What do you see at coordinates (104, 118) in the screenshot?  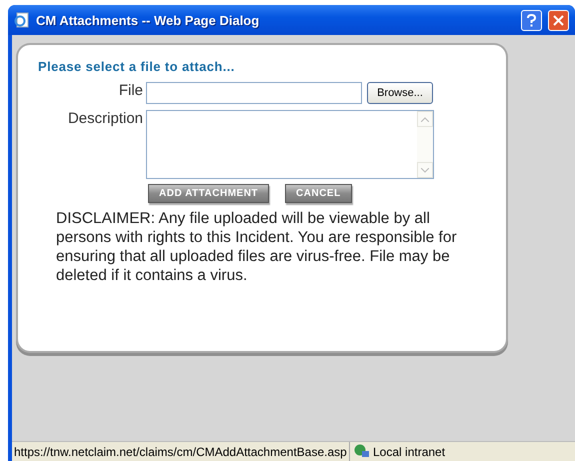 I see `description-label: Description` at bounding box center [104, 118].